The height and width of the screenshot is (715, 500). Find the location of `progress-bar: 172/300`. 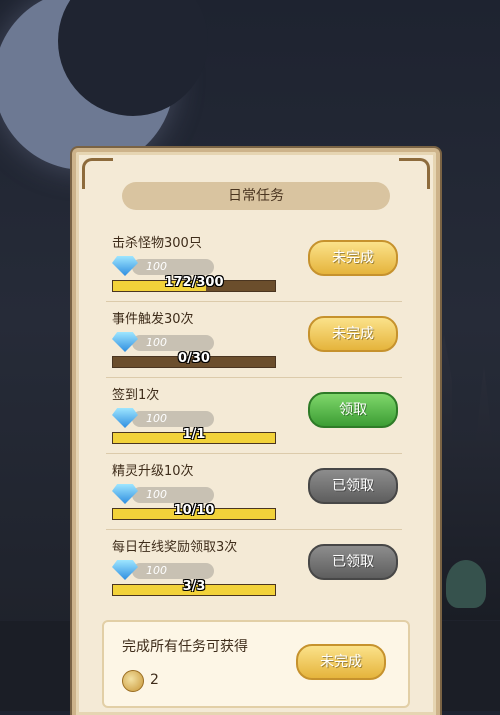

progress-bar: 172/300 is located at coordinates (194, 283).